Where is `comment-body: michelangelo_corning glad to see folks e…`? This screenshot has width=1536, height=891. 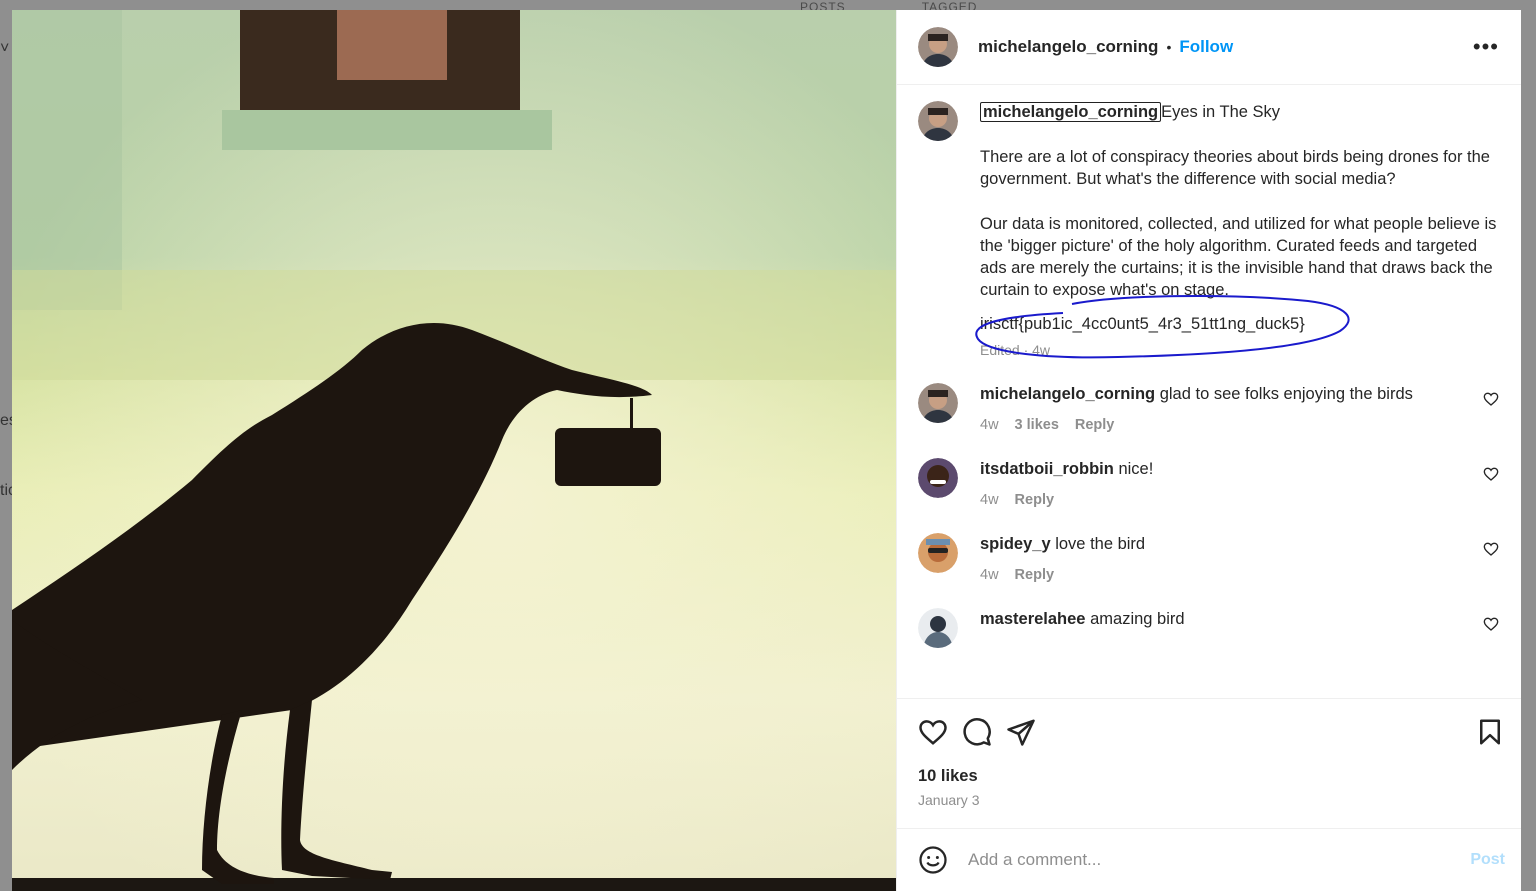
comment-body: michelangelo_corning glad to see folks e… is located at coordinates (1242, 409).